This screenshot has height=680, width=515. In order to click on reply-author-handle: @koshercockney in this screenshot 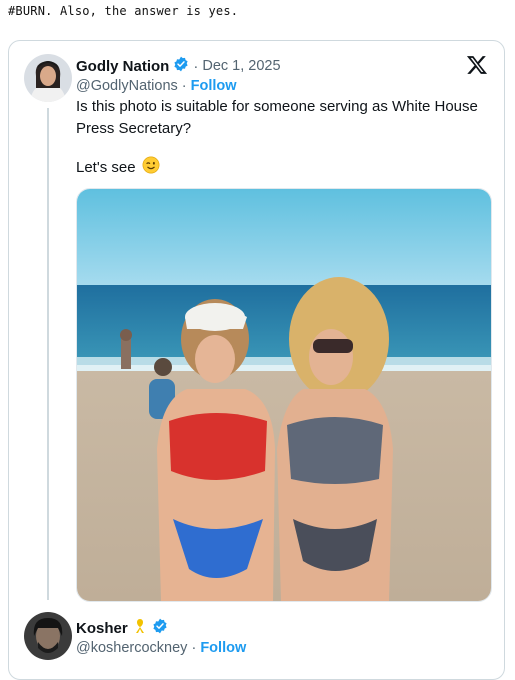, I will do `click(131, 648)`.